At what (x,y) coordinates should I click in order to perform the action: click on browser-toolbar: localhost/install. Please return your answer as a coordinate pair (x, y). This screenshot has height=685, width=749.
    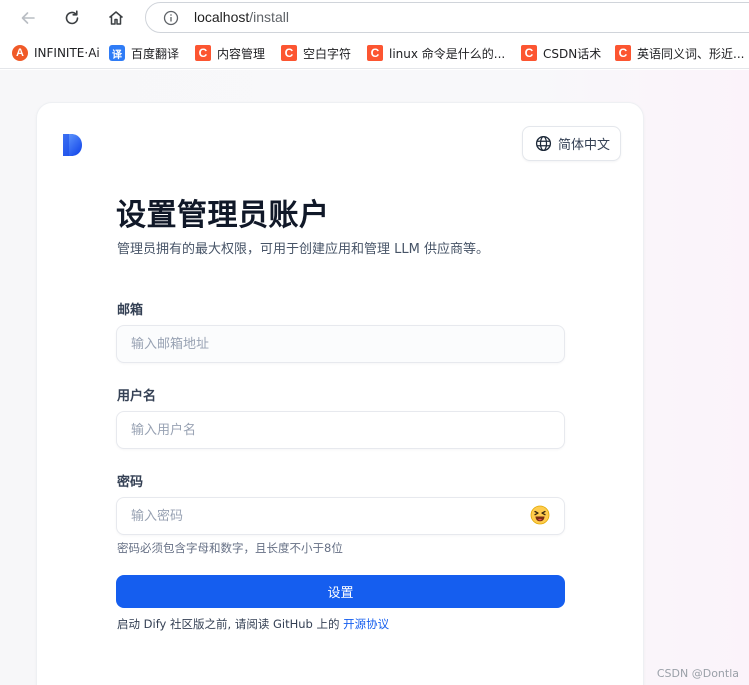
    Looking at the image, I should click on (374, 18).